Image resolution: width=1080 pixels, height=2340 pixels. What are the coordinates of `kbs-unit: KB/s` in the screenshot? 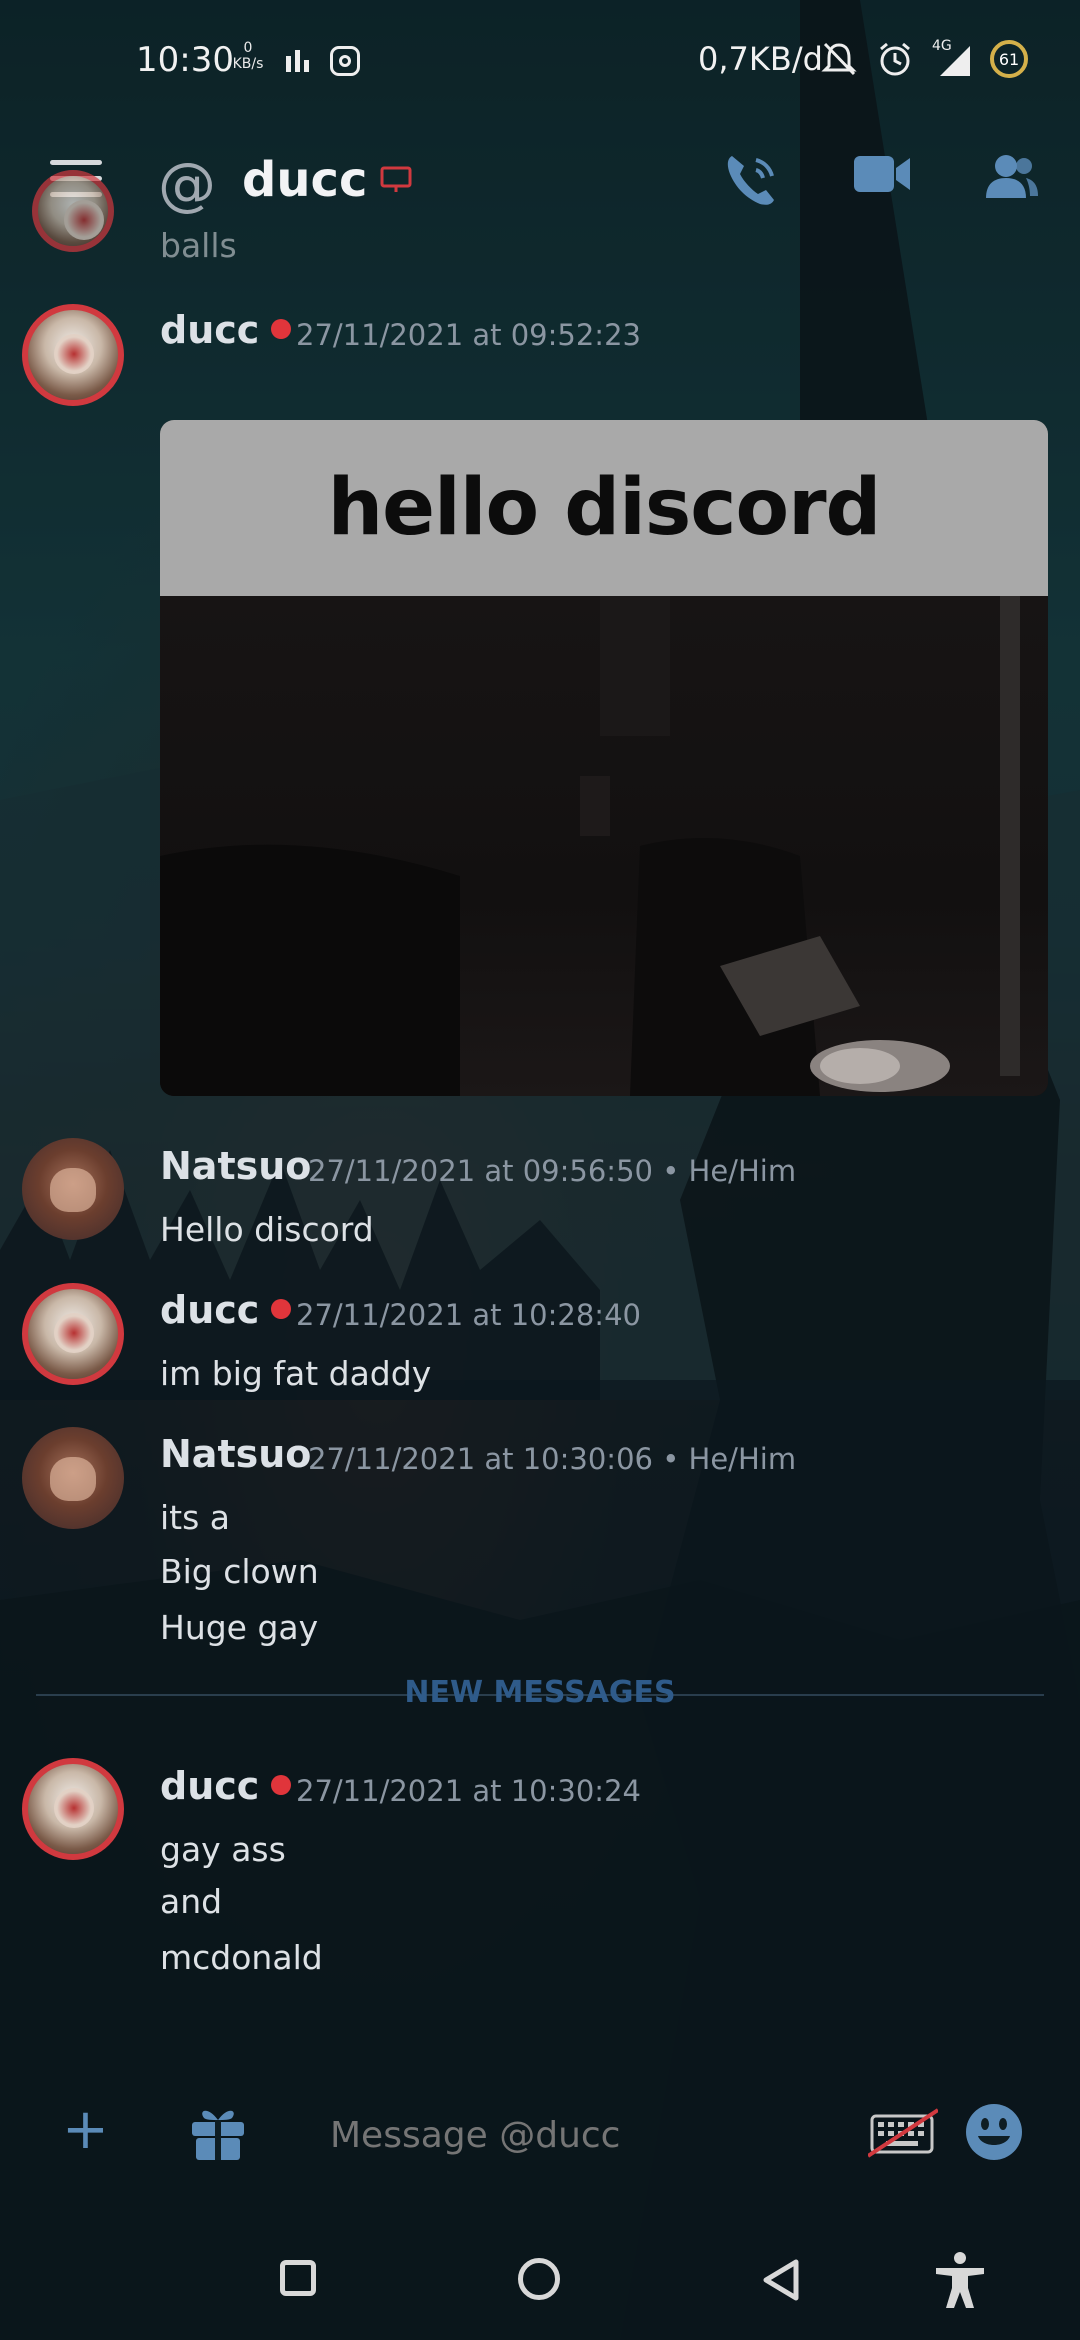 It's located at (248, 64).